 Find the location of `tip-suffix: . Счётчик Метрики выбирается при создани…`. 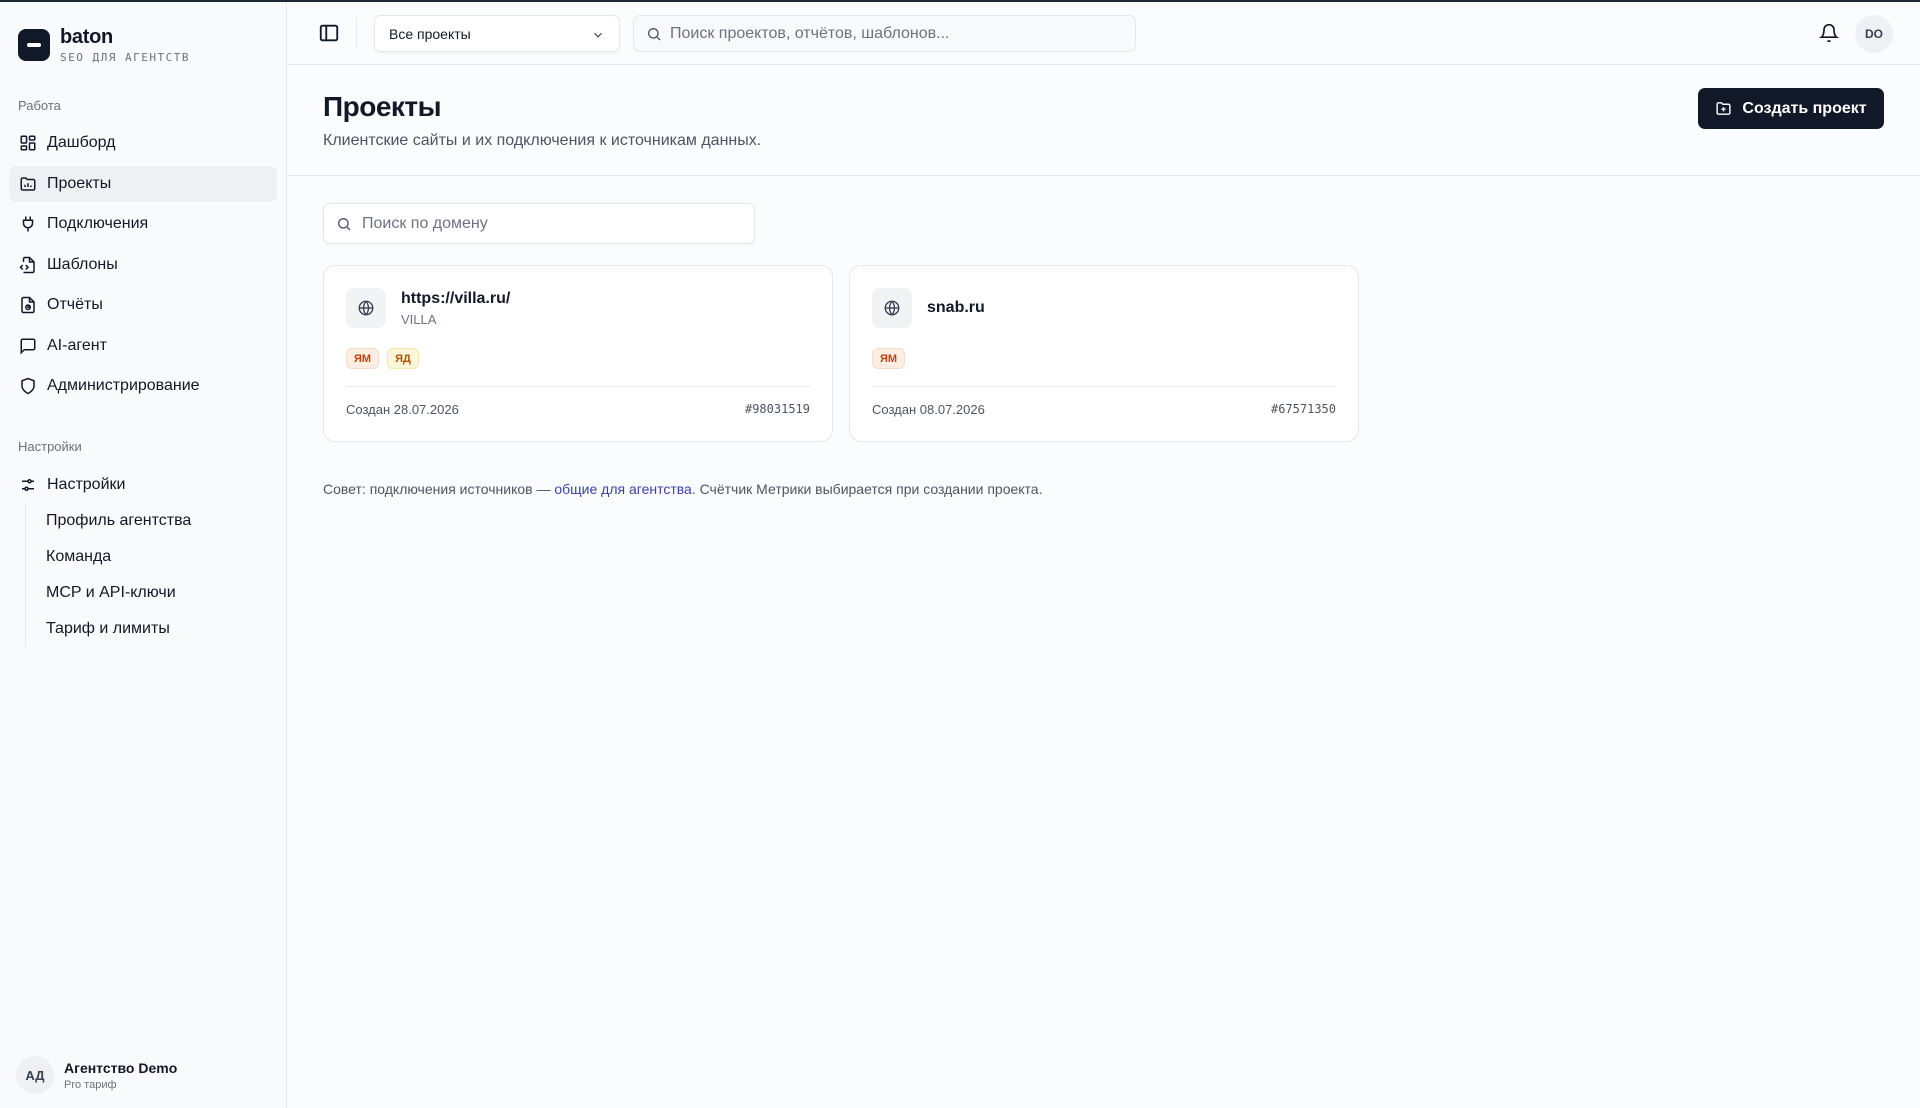

tip-suffix: . Счётчик Метрики выбирается при создани… is located at coordinates (867, 489).